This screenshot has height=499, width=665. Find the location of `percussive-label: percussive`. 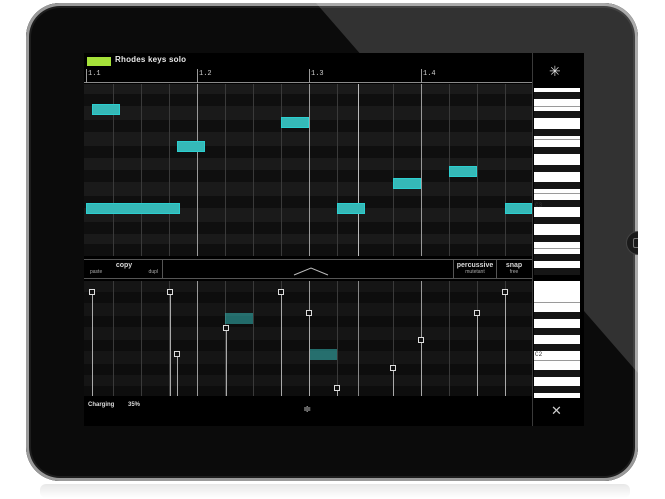

percussive-label: percussive is located at coordinates (475, 265).